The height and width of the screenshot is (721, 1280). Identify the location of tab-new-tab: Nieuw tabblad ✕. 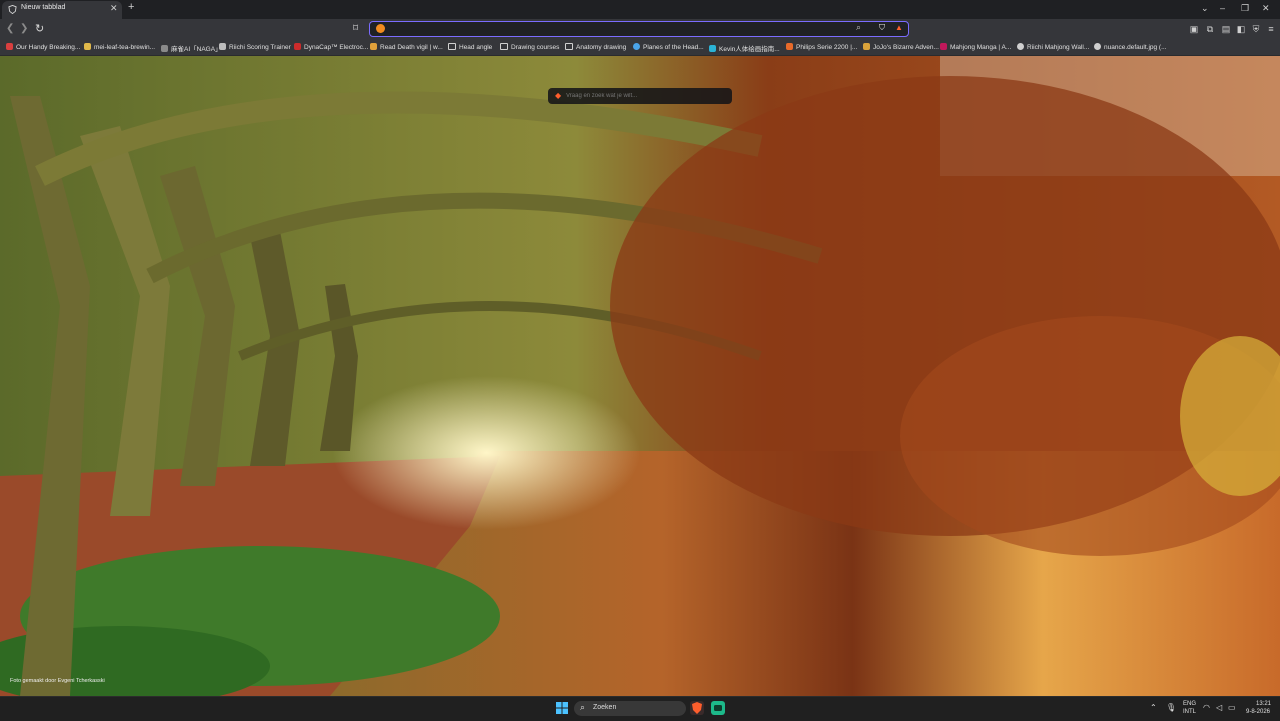
(62, 10).